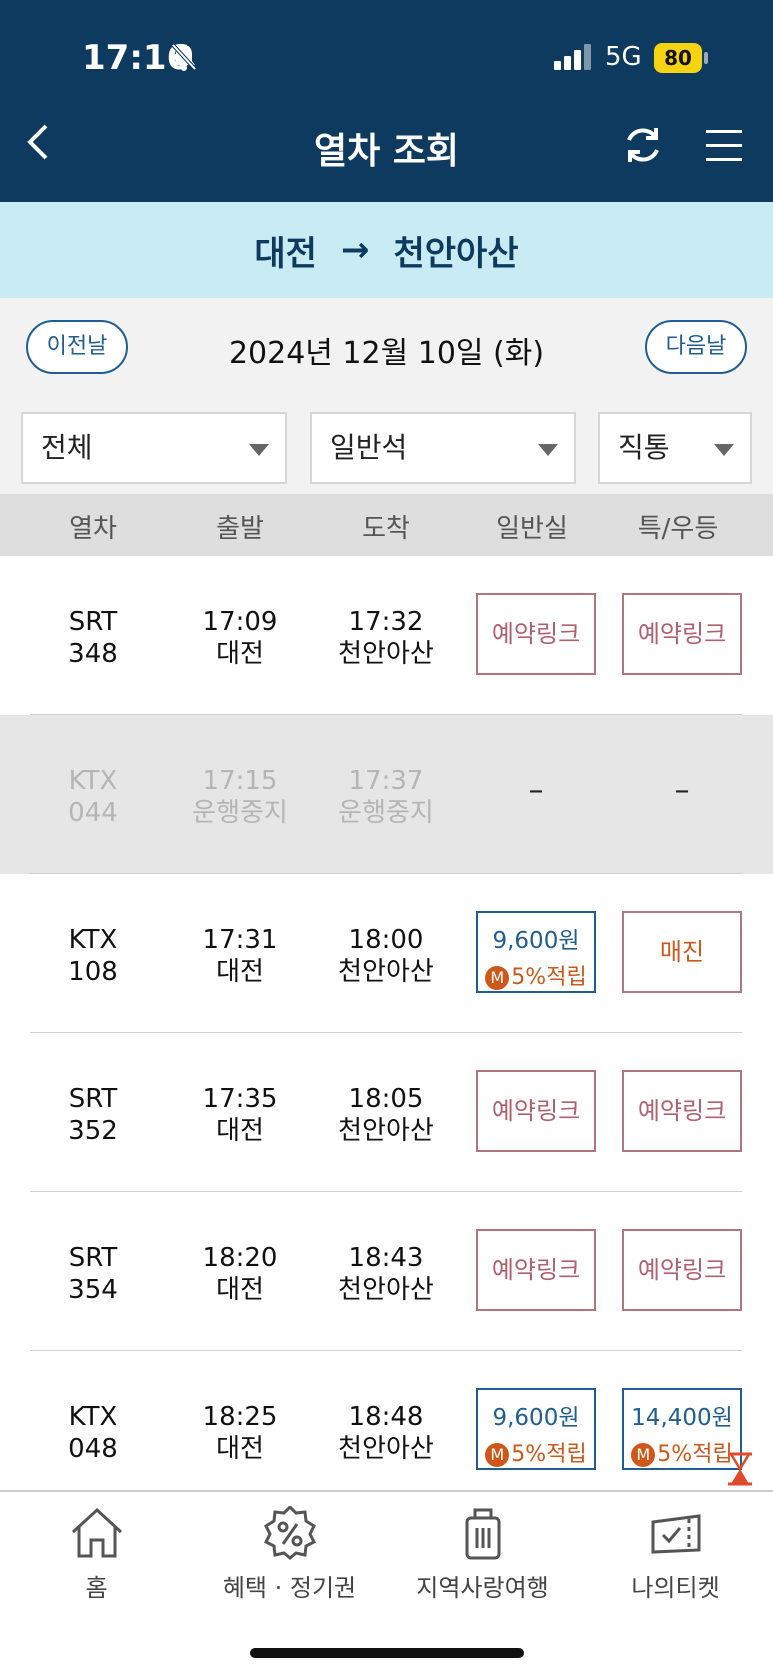 This screenshot has width=773, height=1676. I want to click on train-id: SRT 352, so click(93, 1115).